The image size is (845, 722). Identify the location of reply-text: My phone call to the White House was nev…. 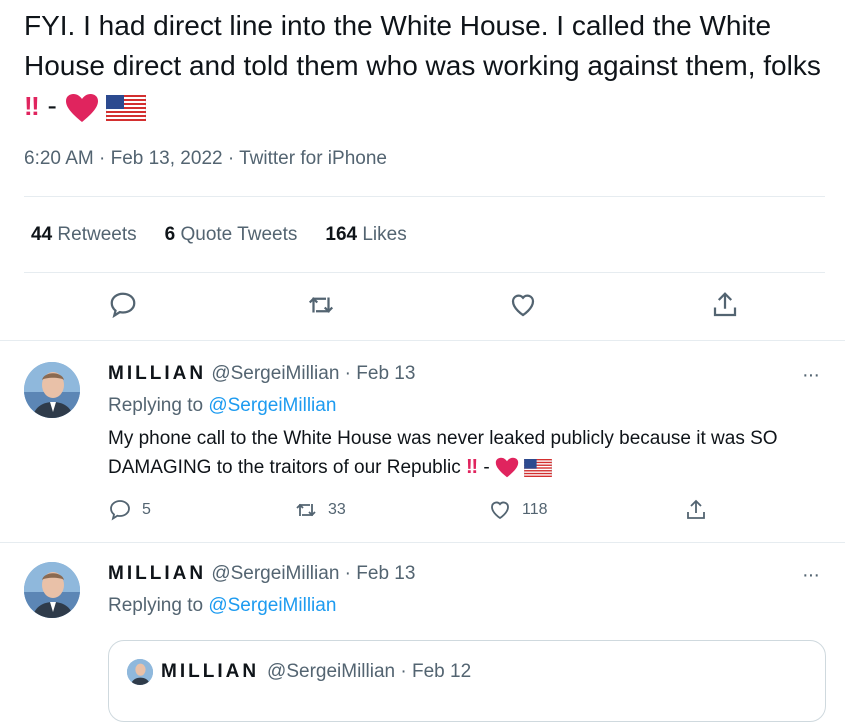
(468, 453).